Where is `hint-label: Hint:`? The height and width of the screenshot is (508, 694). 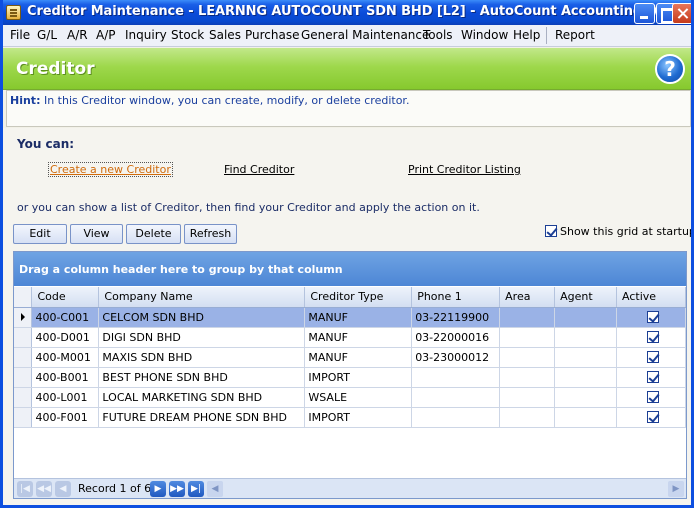
hint-label: Hint: is located at coordinates (25, 100).